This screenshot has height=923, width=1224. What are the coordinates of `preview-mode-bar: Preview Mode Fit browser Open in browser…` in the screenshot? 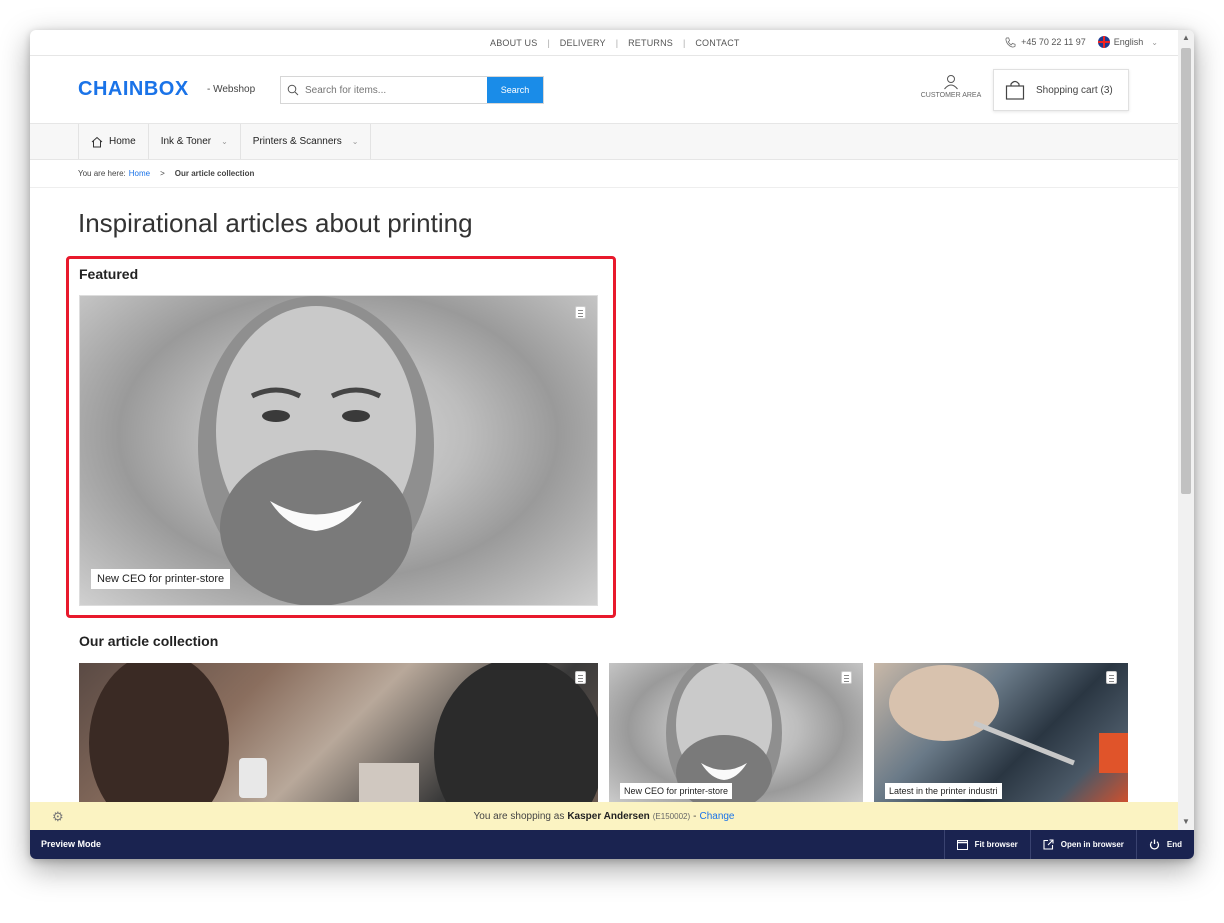 It's located at (612, 844).